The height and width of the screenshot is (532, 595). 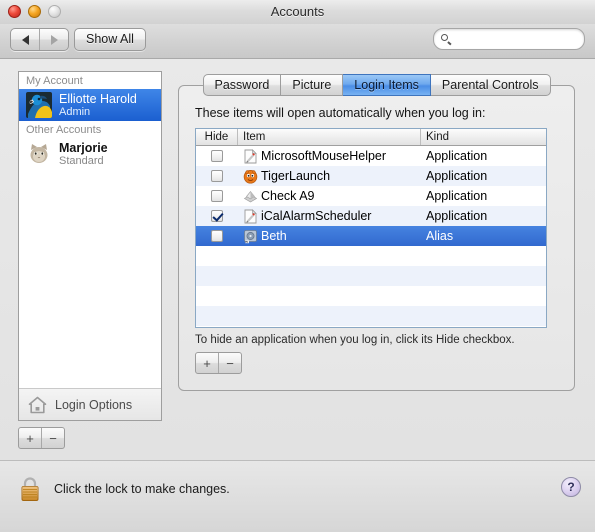 I want to click on sidebar-group-label-my-account: My Account, so click(x=54, y=81).